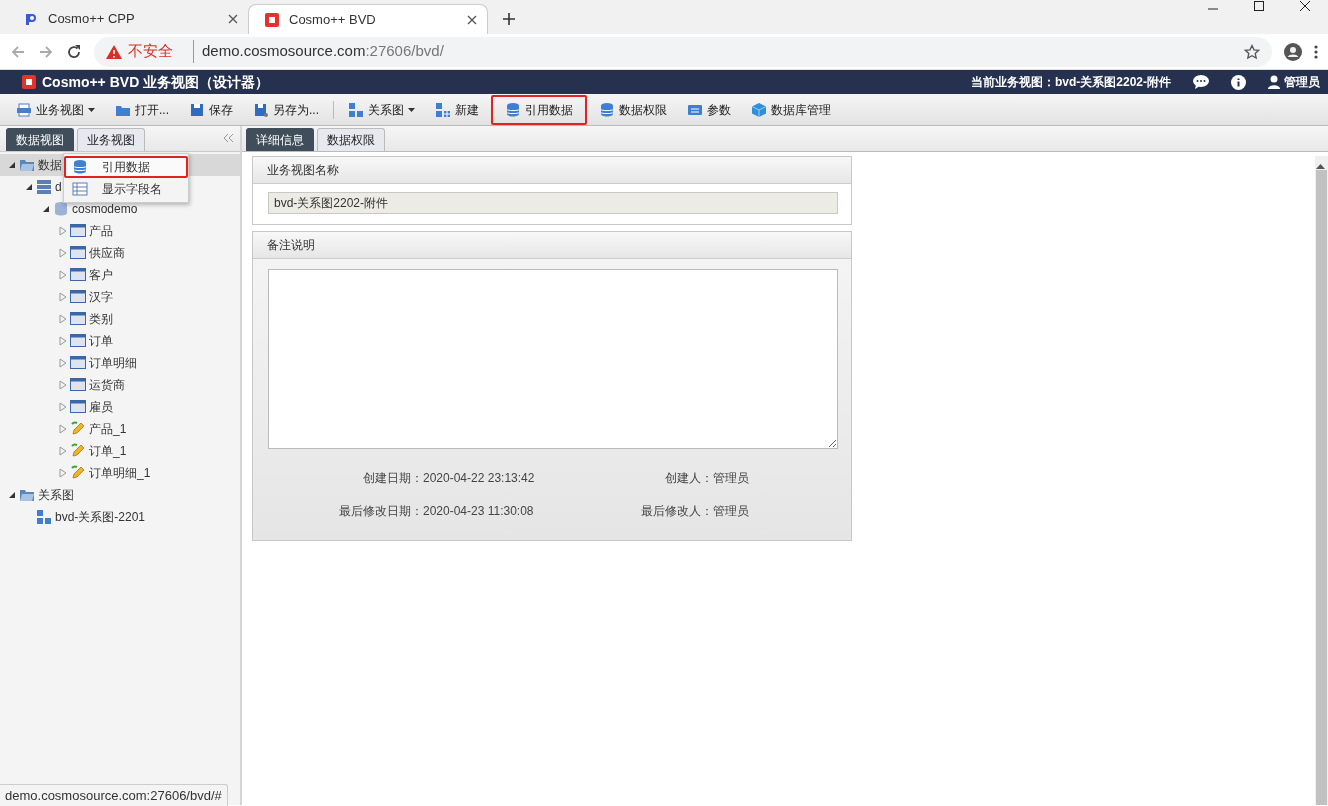 This screenshot has height=806, width=1328. What do you see at coordinates (92, 19) in the screenshot?
I see `tab-title: Cosmo++ CPP` at bounding box center [92, 19].